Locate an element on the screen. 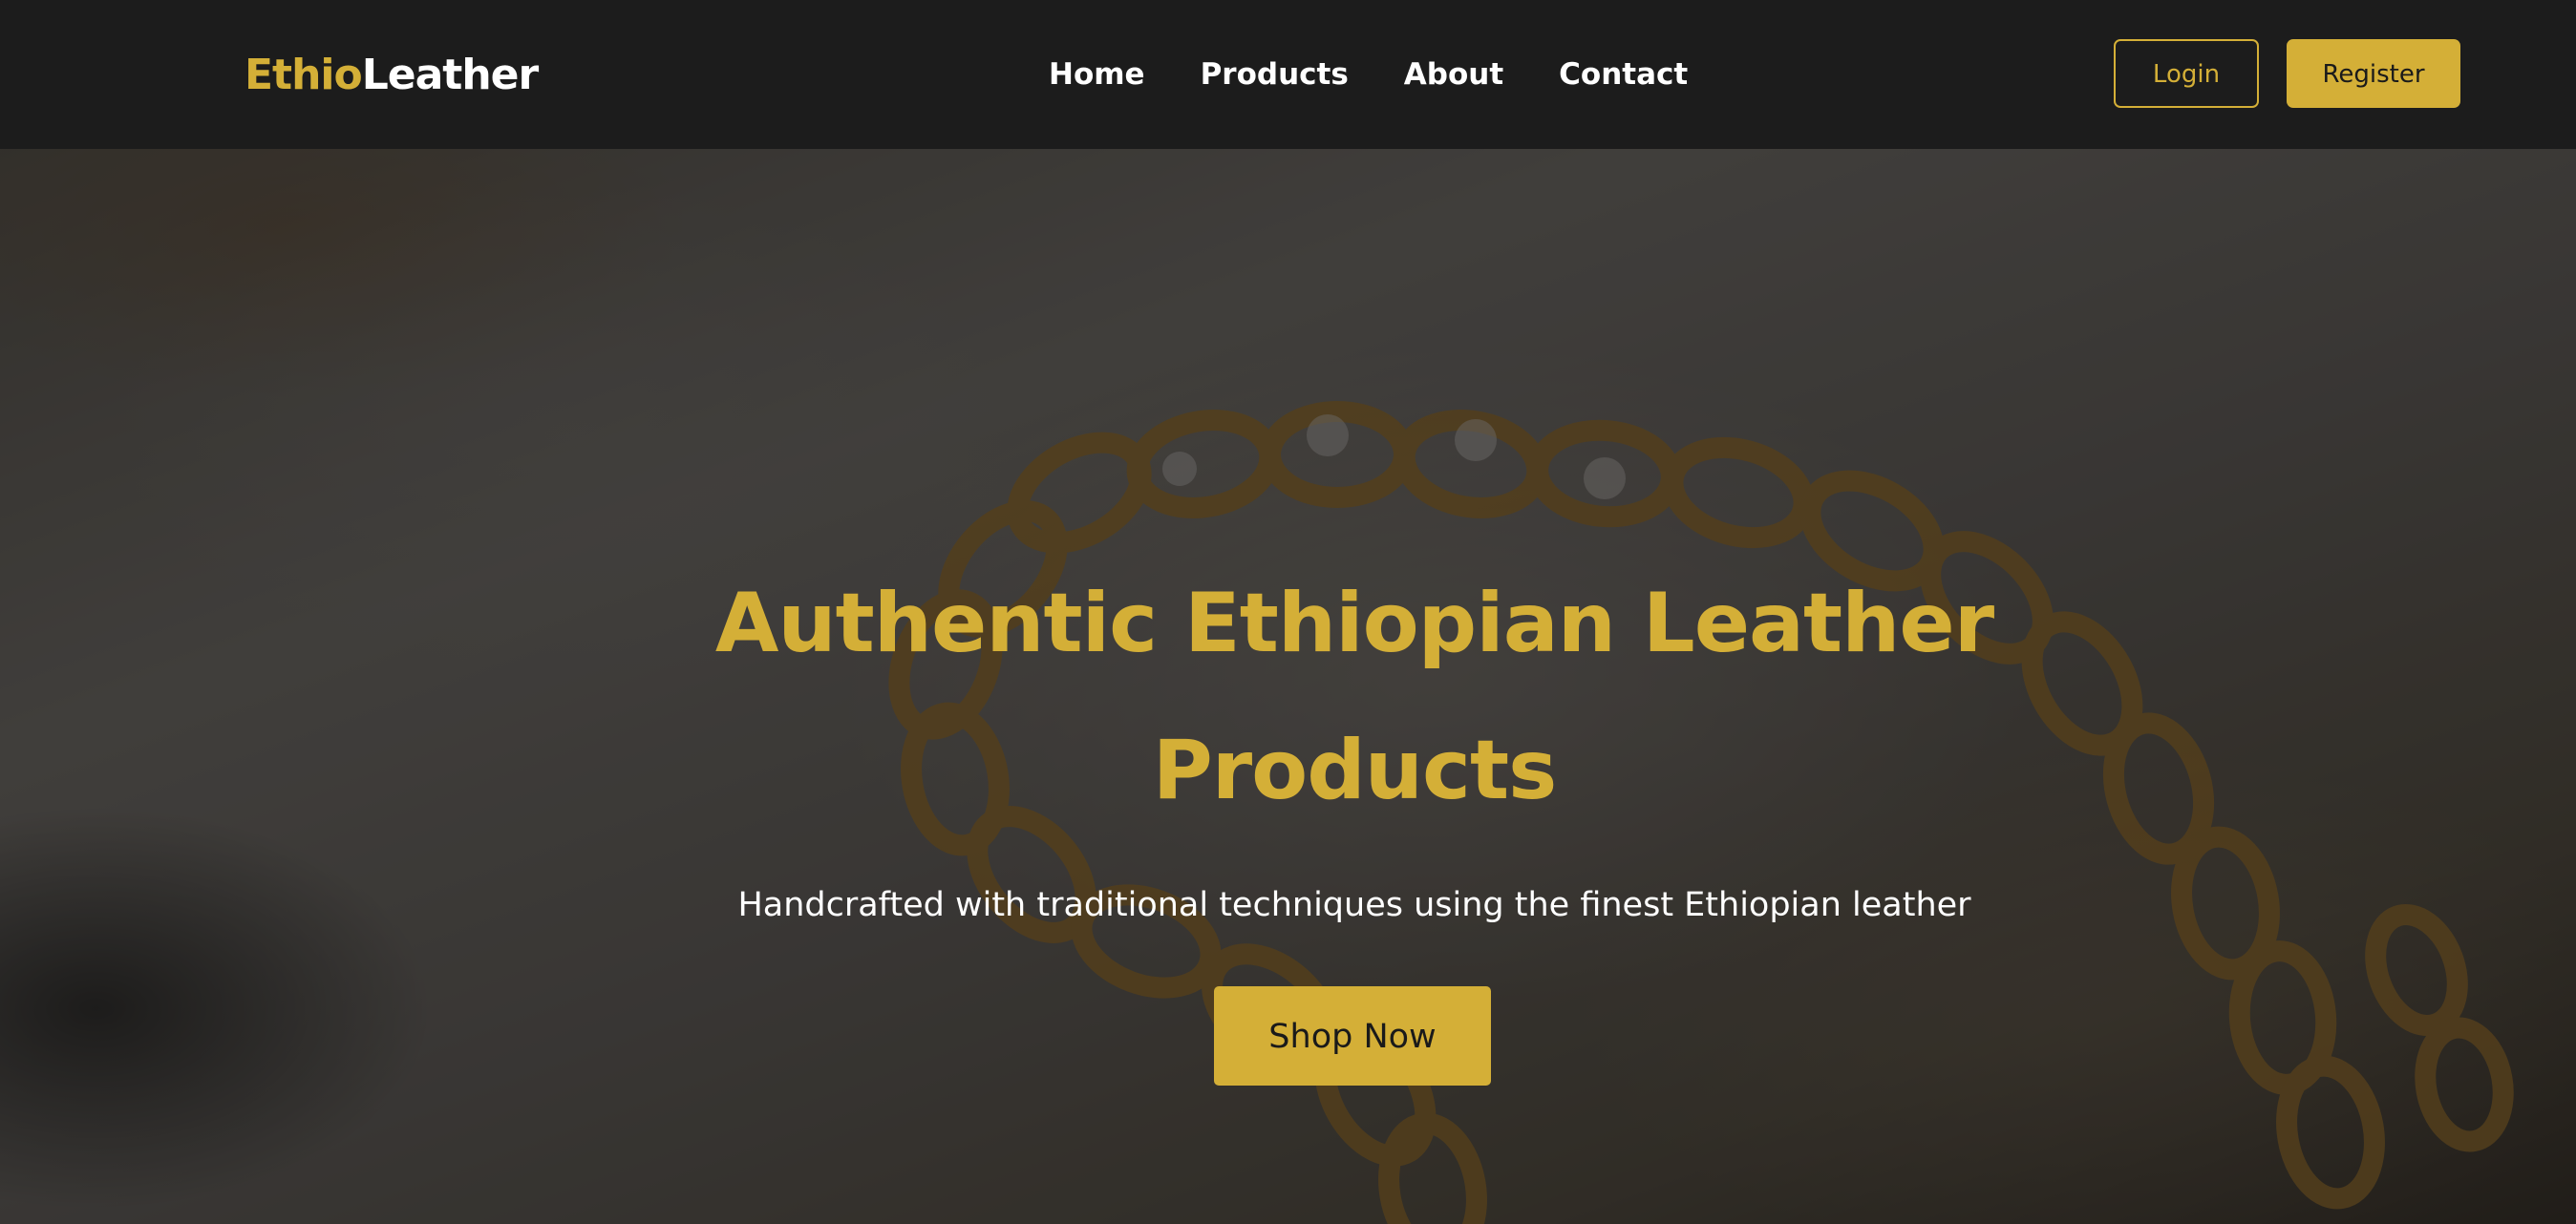 The image size is (2576, 1224). logo-main-text: Leather is located at coordinates (450, 75).